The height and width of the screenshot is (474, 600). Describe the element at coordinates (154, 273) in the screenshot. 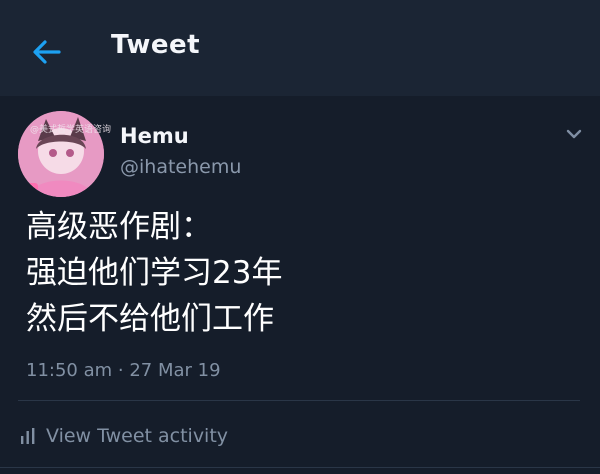

I see `tweet-text-line: 强迫他们学习23年` at that location.